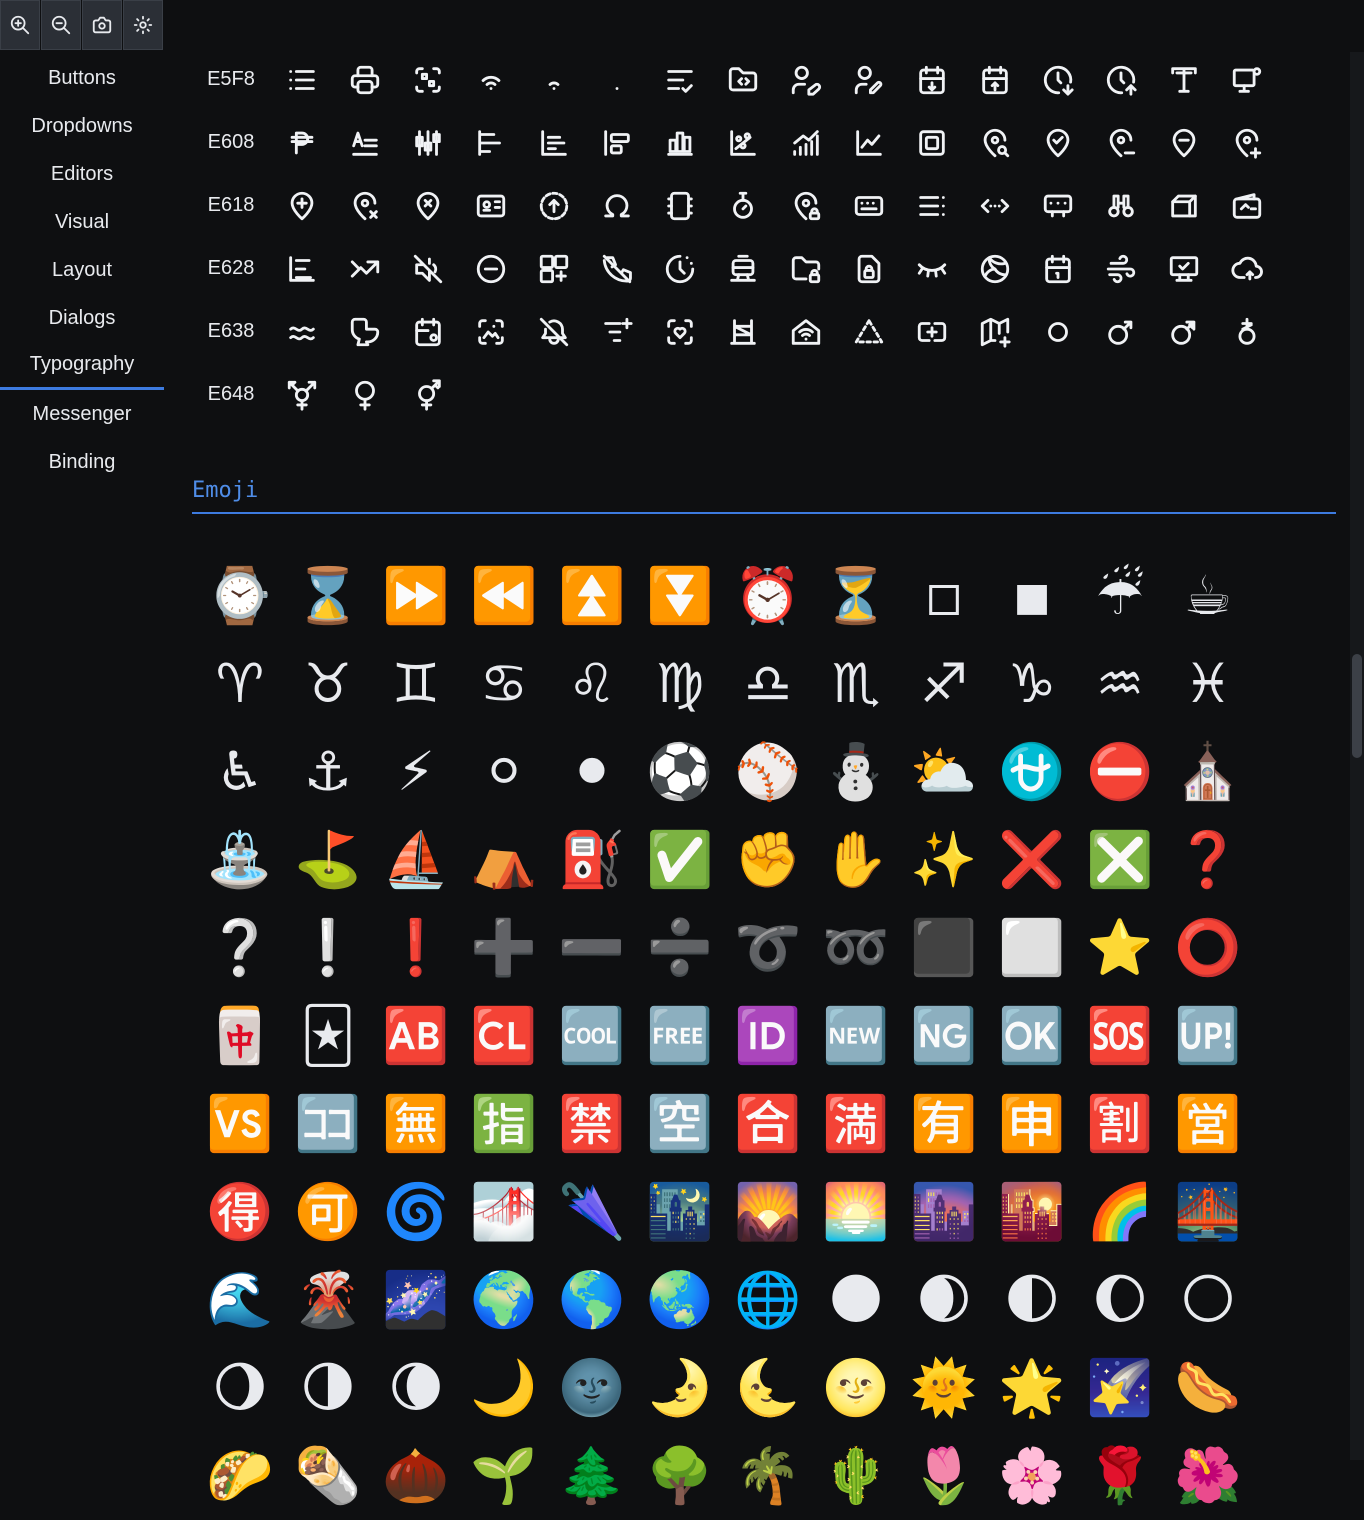 The width and height of the screenshot is (1364, 1520). Describe the element at coordinates (944, 1476) in the screenshot. I see `emoji-cell: 🌷` at that location.